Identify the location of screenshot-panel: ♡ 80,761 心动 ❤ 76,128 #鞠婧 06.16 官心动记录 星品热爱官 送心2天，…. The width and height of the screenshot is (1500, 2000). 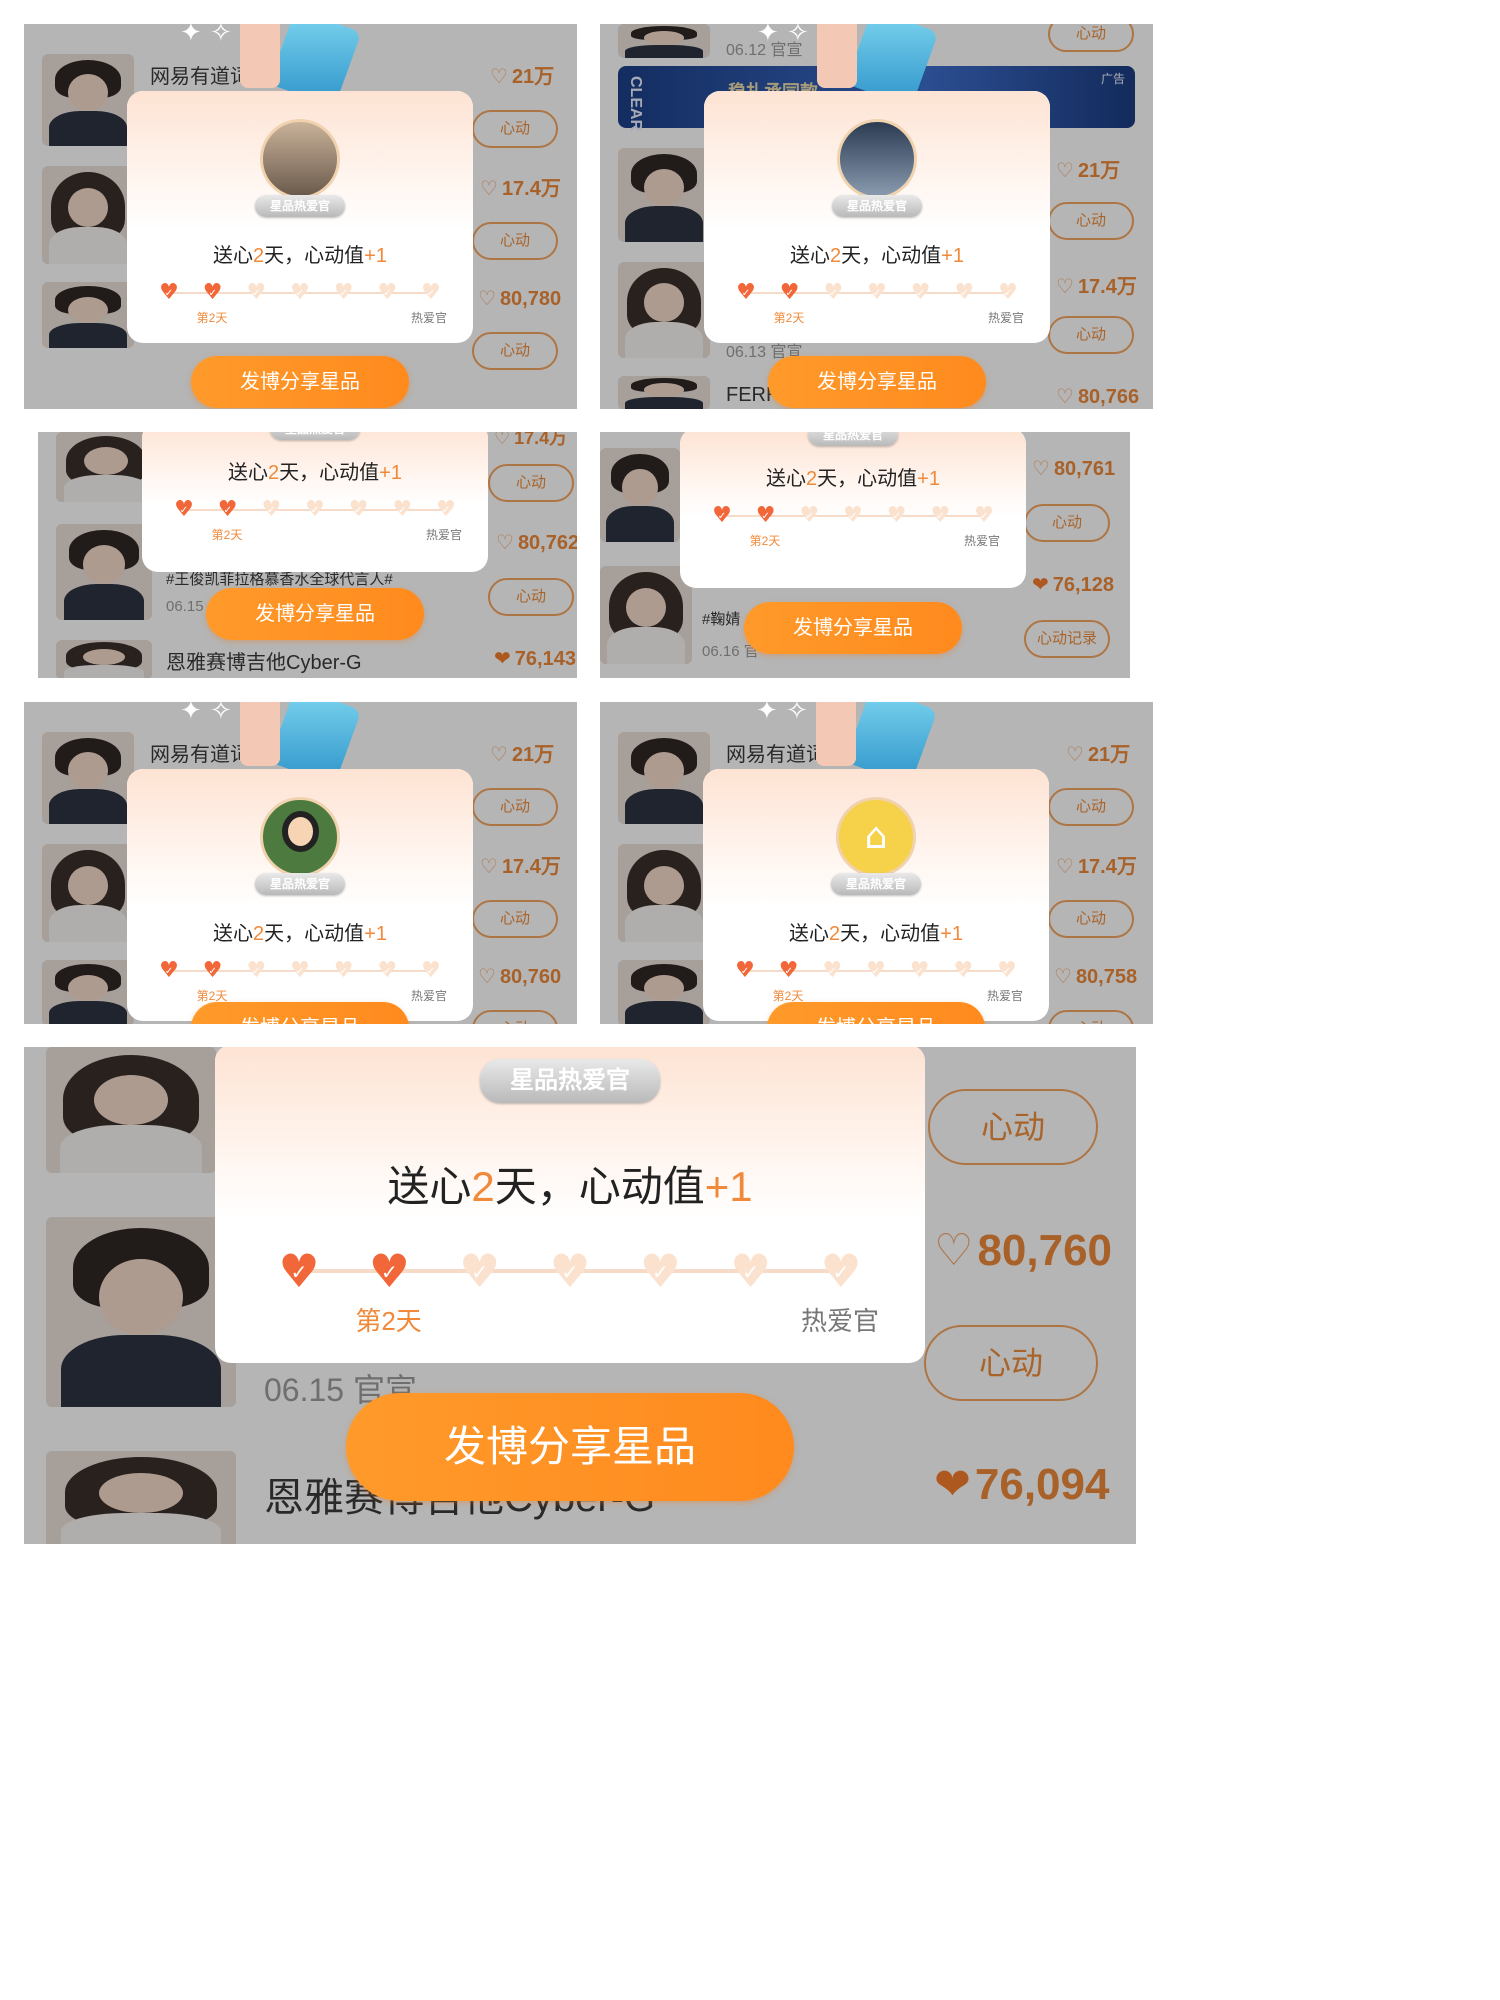
(865, 555).